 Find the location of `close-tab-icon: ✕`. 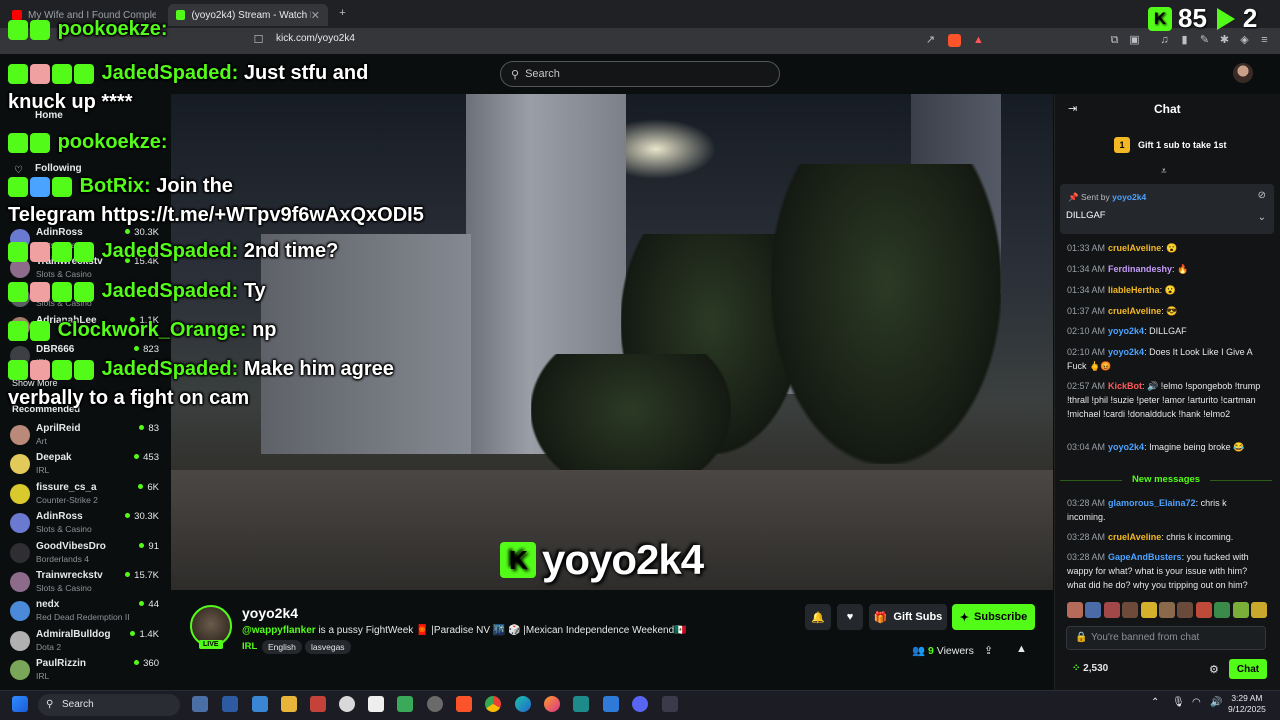

close-tab-icon: ✕ is located at coordinates (315, 15).